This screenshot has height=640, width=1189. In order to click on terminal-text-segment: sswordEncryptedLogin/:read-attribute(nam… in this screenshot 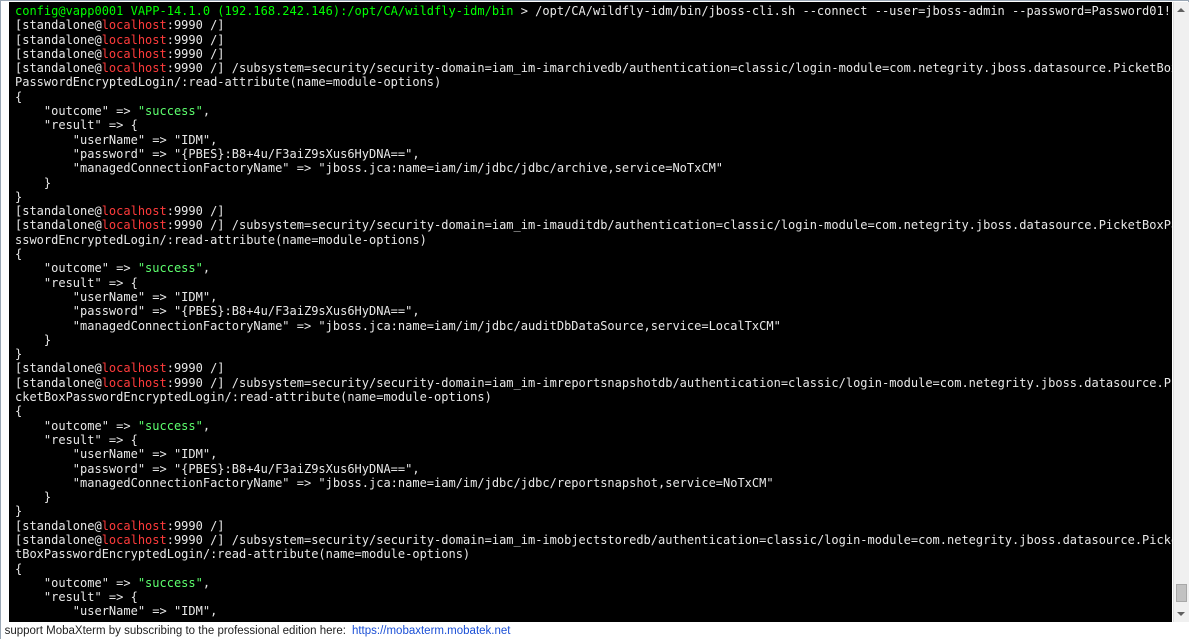, I will do `click(221, 239)`.